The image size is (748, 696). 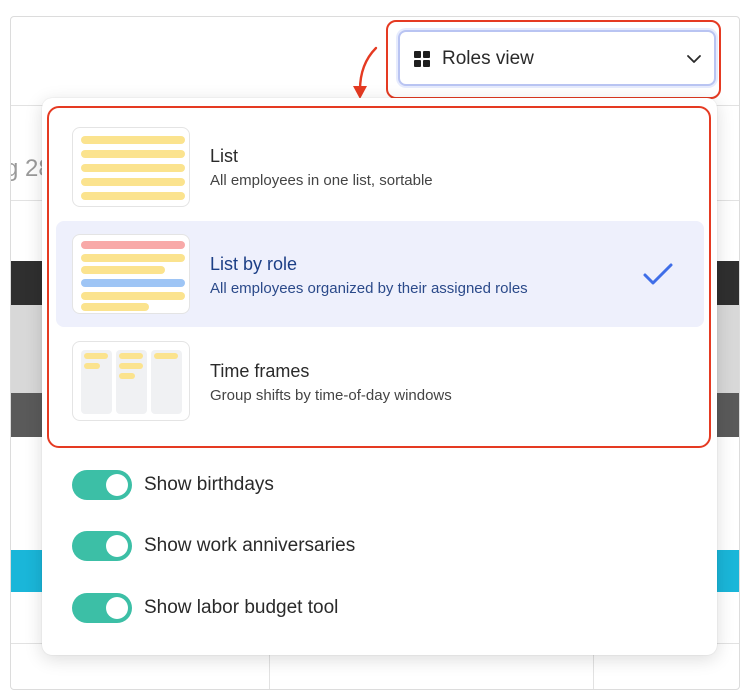 What do you see at coordinates (250, 545) in the screenshot?
I see `toggle-label: Show work anniversaries` at bounding box center [250, 545].